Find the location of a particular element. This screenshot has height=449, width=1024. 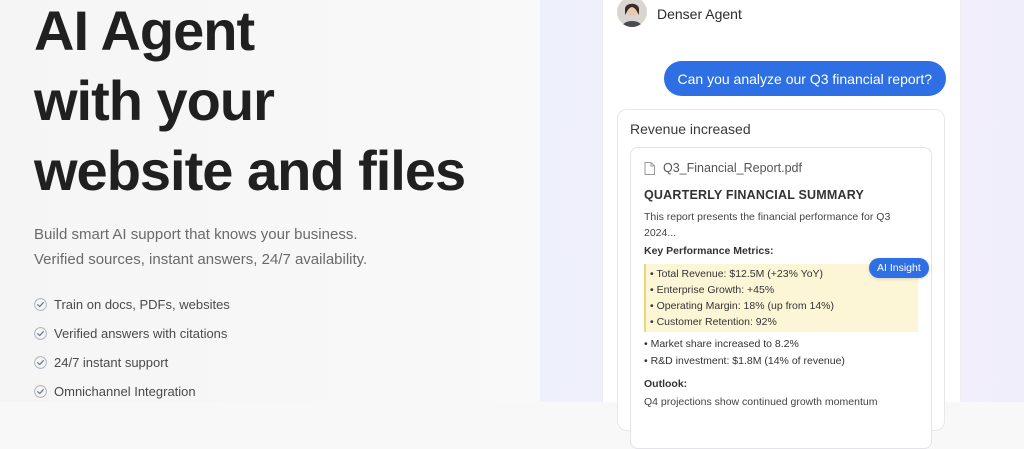

feature-label: Verified answers with citations is located at coordinates (141, 333).